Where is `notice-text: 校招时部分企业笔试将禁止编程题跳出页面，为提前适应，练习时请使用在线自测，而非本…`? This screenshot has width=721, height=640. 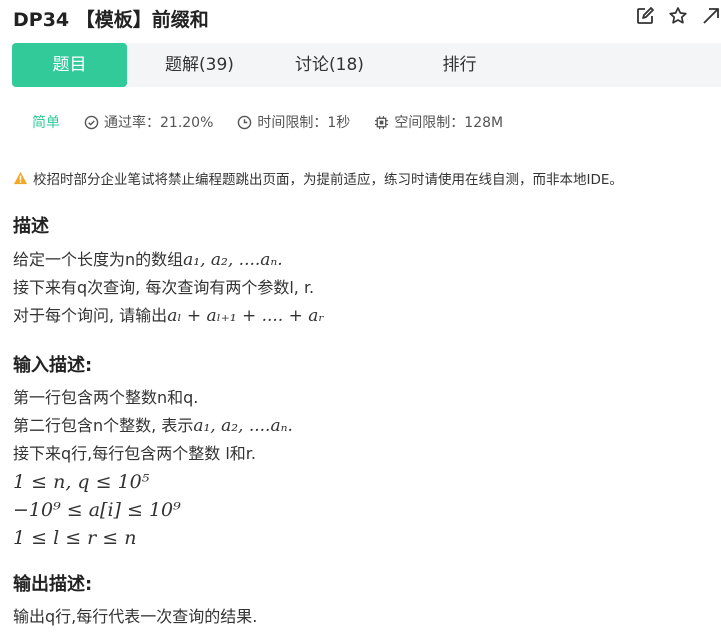
notice-text: 校招时部分企业笔试将禁止编程题跳出页面，为提前适应，练习时请使用在线自测，而非本… is located at coordinates (328, 180).